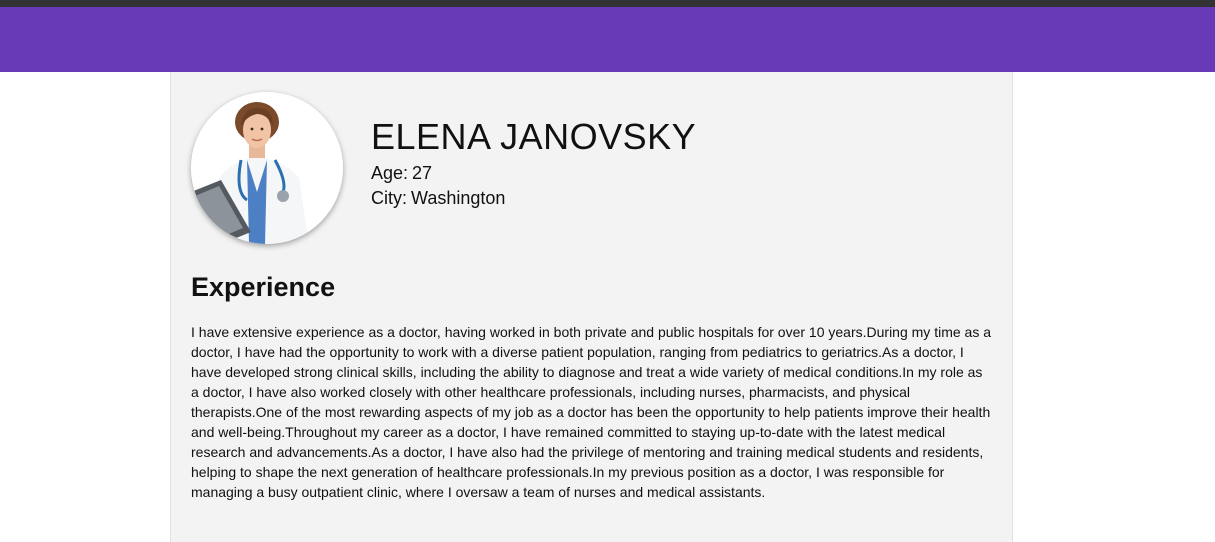  What do you see at coordinates (607, 39) in the screenshot?
I see `header-bar` at bounding box center [607, 39].